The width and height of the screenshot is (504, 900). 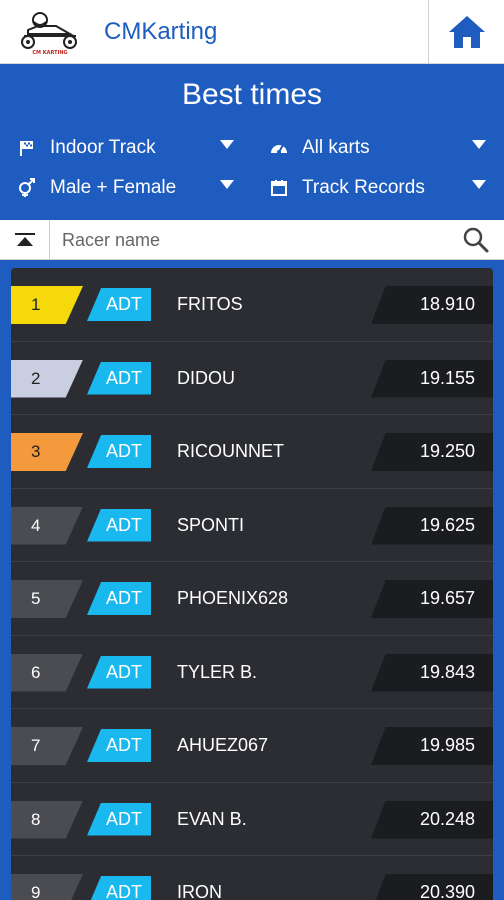 What do you see at coordinates (47, 305) in the screenshot?
I see `rank-badge: 1` at bounding box center [47, 305].